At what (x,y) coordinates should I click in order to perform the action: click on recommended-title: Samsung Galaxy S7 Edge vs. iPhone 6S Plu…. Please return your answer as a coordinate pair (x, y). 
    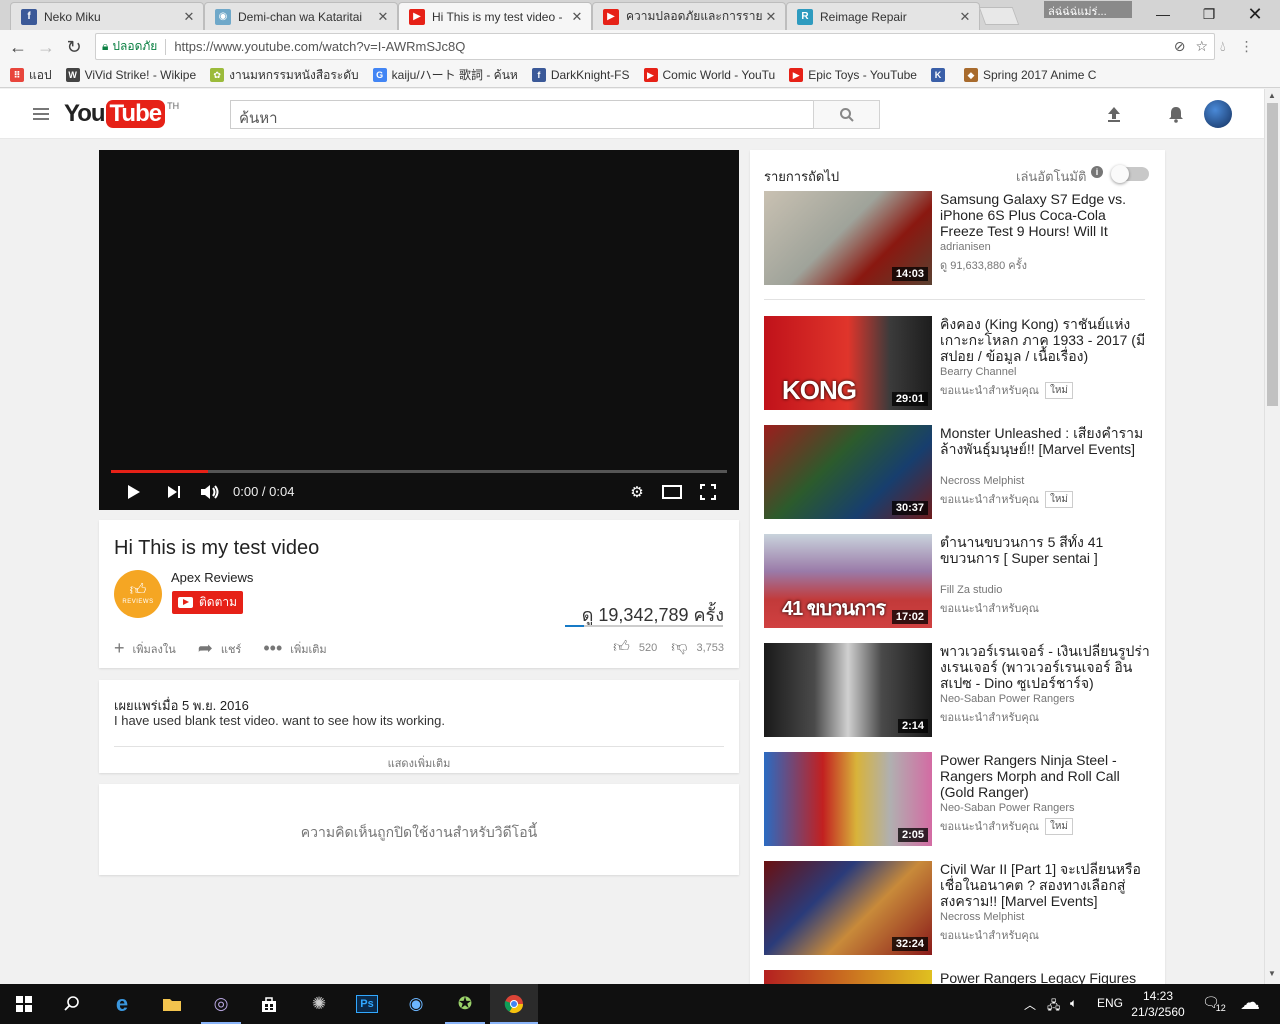
    Looking at the image, I should click on (1045, 216).